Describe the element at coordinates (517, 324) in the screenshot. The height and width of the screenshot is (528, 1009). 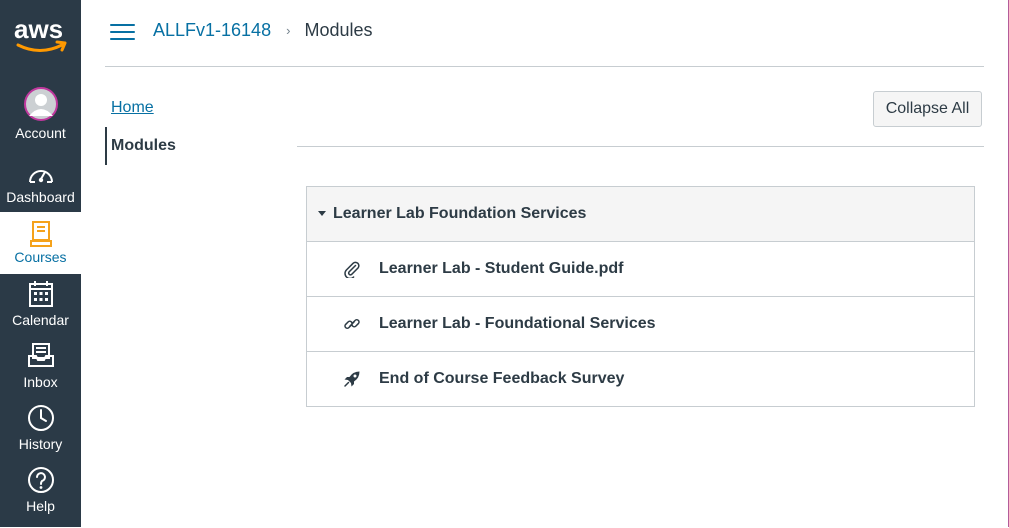
I see `module-item-title: Learner Lab - Foundational Services` at that location.